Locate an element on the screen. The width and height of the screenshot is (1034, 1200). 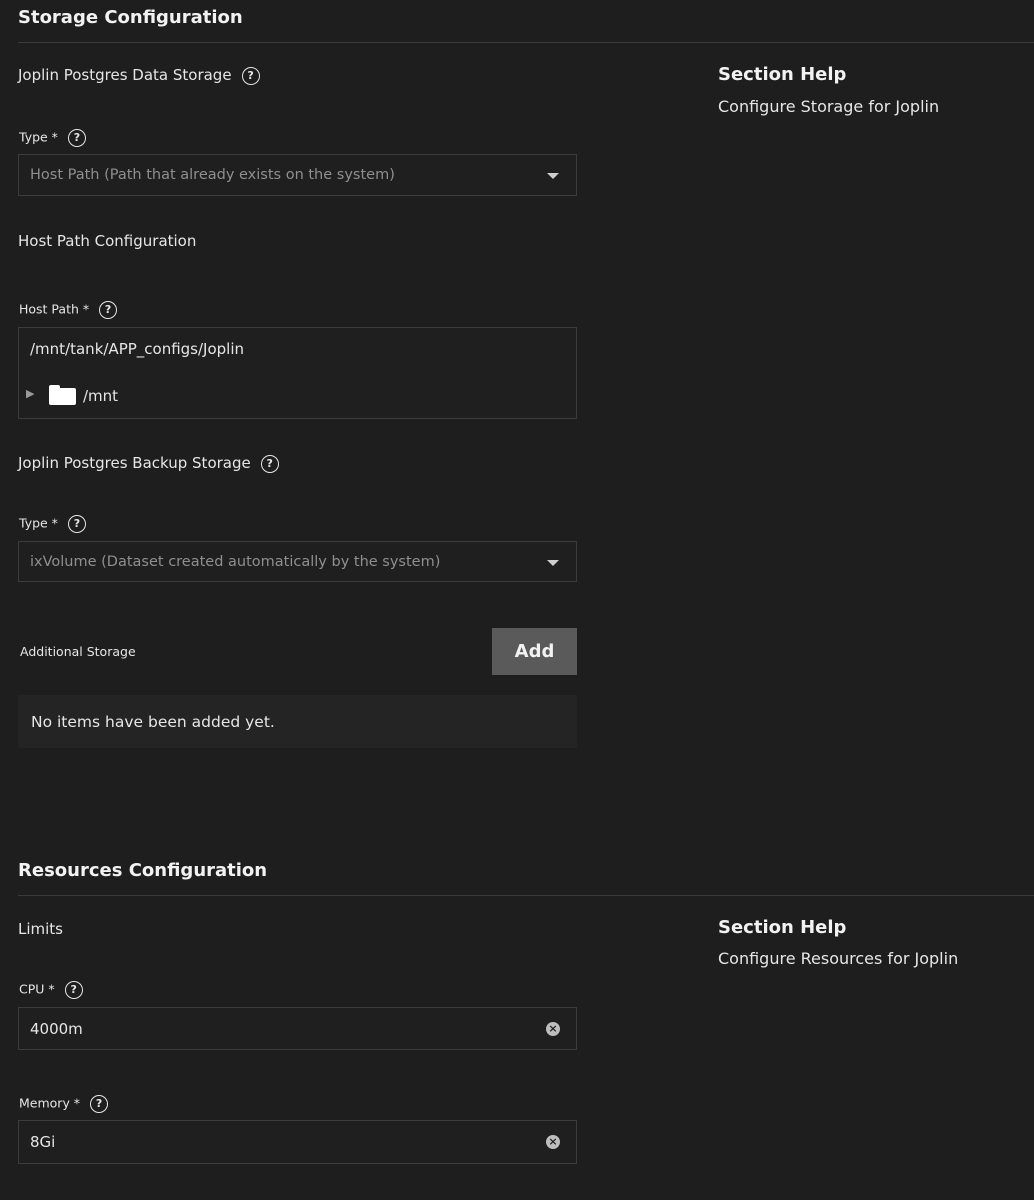
data-storage-label: Joplin Postgres Data Storage is located at coordinates (125, 75).